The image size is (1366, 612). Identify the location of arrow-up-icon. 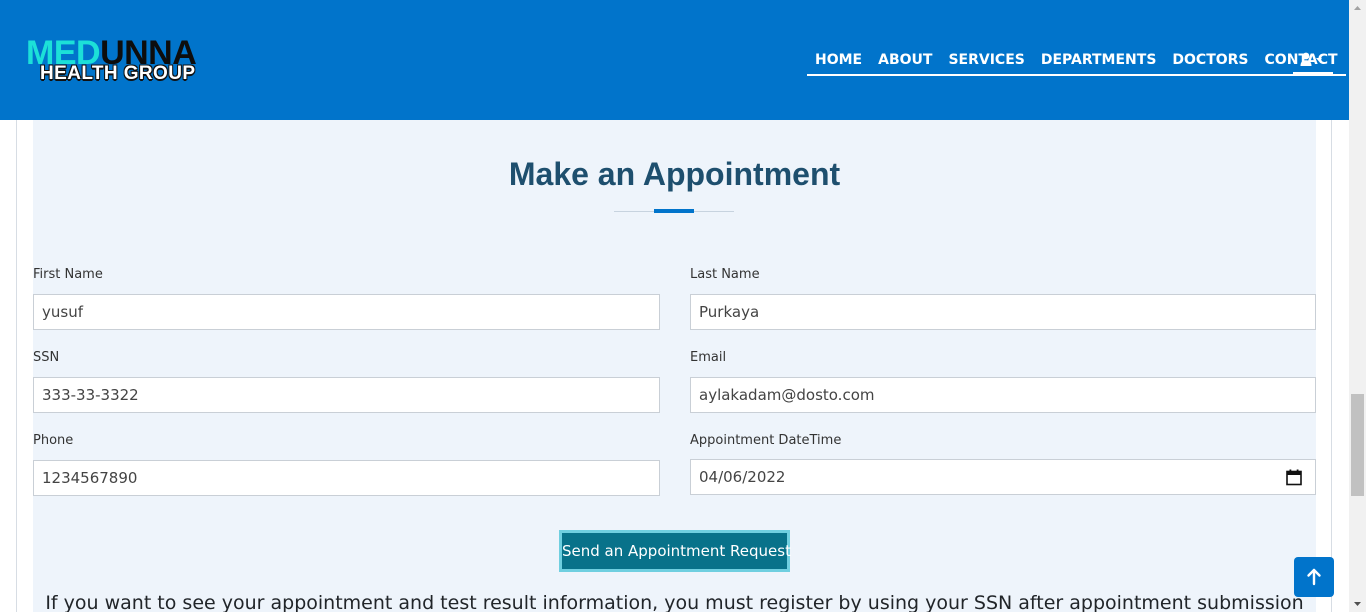
(1314, 577).